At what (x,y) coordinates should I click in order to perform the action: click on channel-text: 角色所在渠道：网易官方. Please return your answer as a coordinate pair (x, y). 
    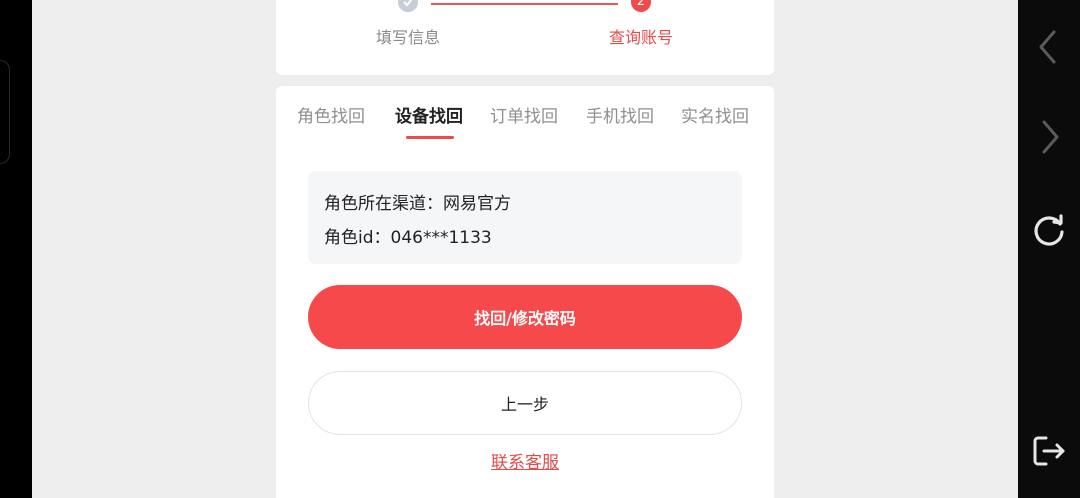
    Looking at the image, I should click on (417, 204).